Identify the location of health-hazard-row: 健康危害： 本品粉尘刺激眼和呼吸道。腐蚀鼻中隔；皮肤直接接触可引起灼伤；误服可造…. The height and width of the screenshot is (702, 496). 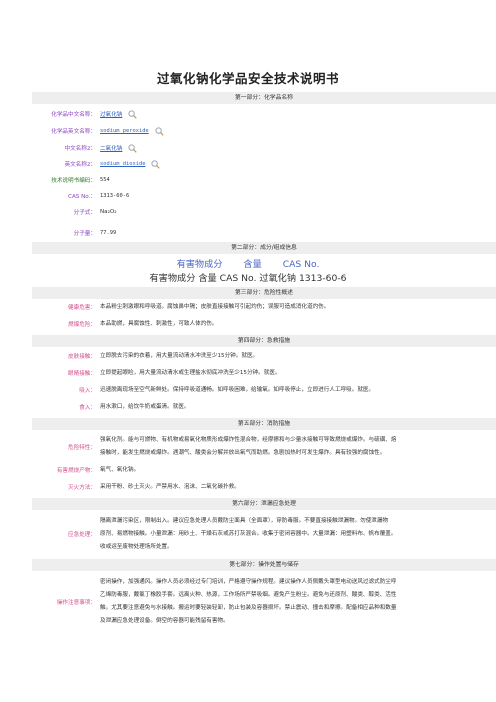
(264, 307).